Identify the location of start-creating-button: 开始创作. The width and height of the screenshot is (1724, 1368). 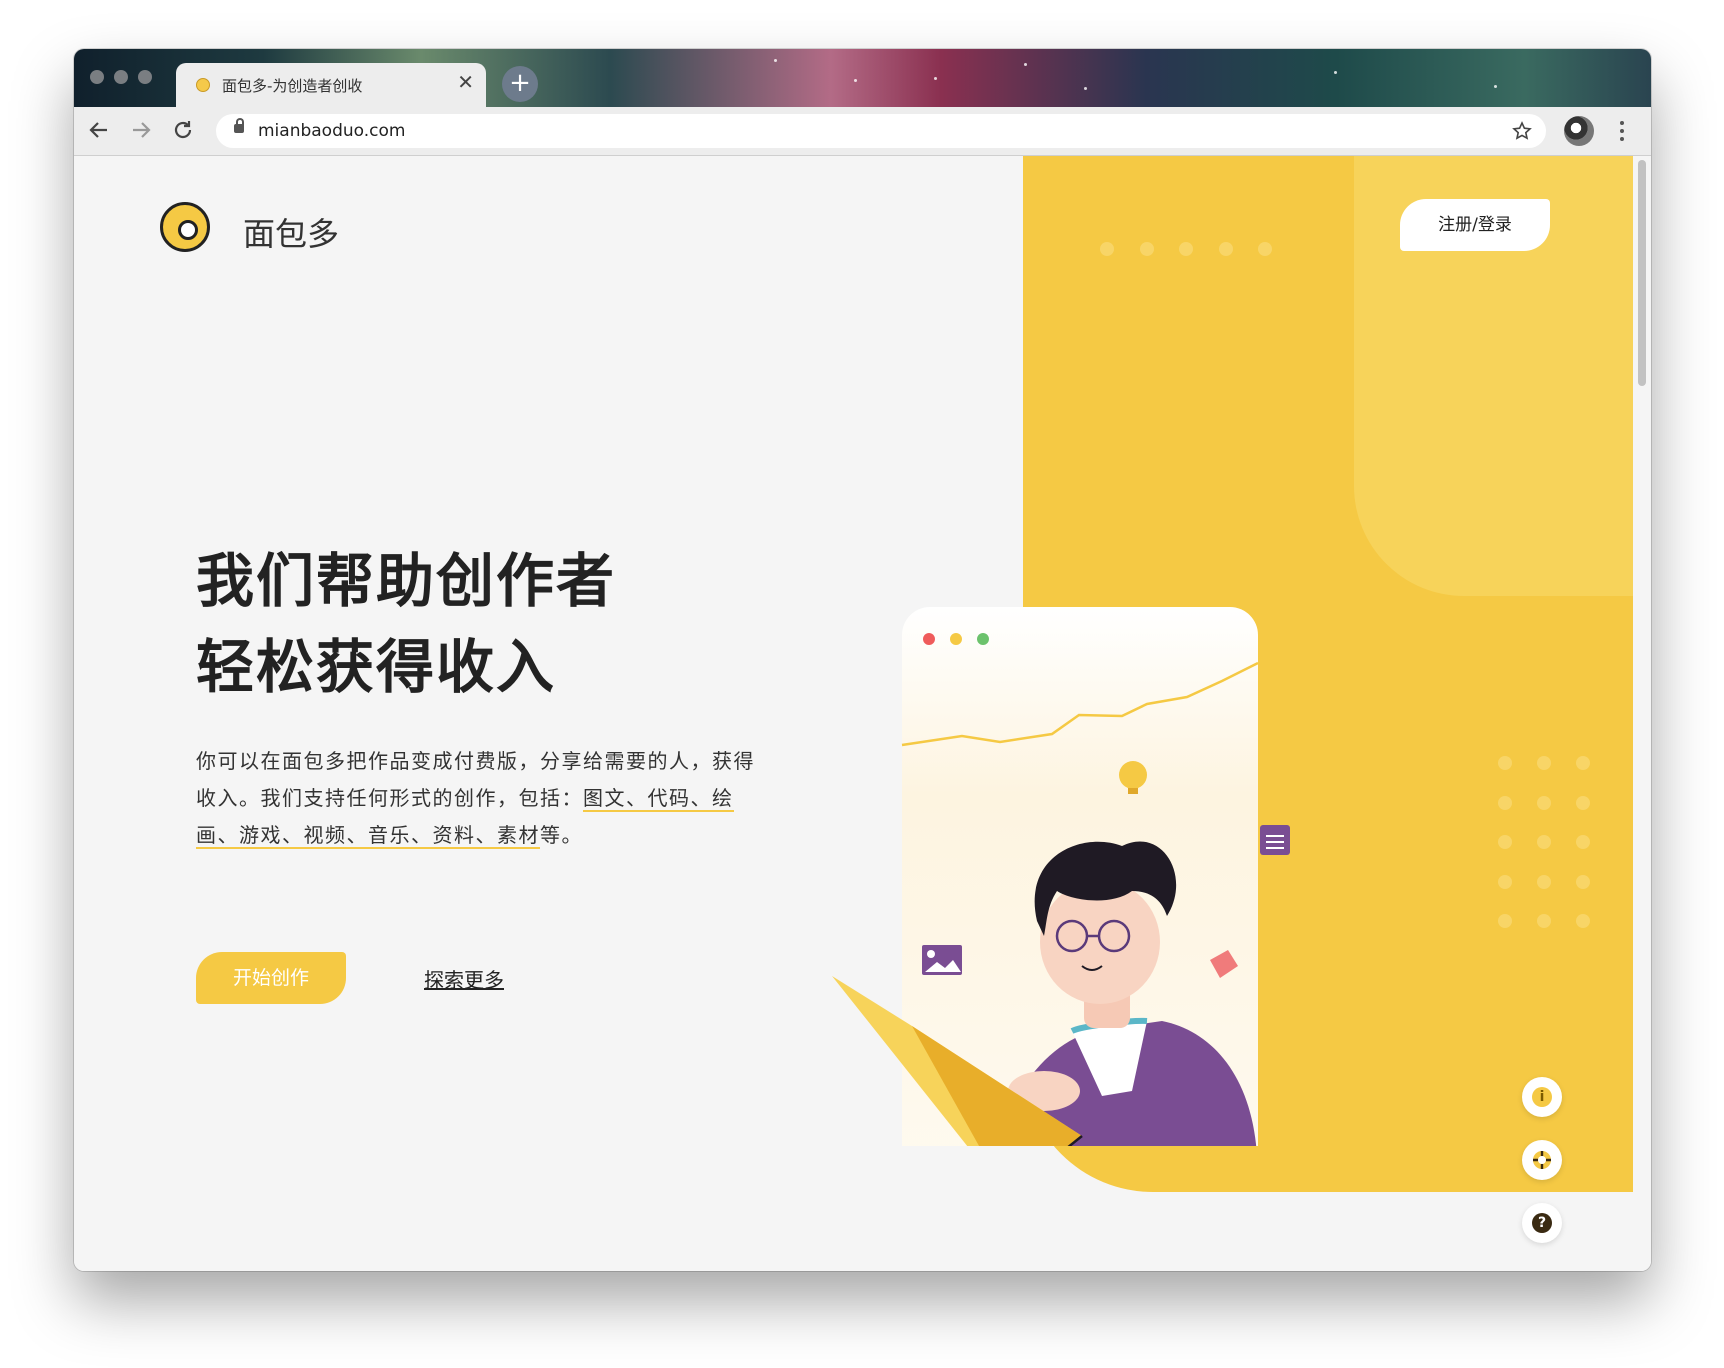
(271, 978).